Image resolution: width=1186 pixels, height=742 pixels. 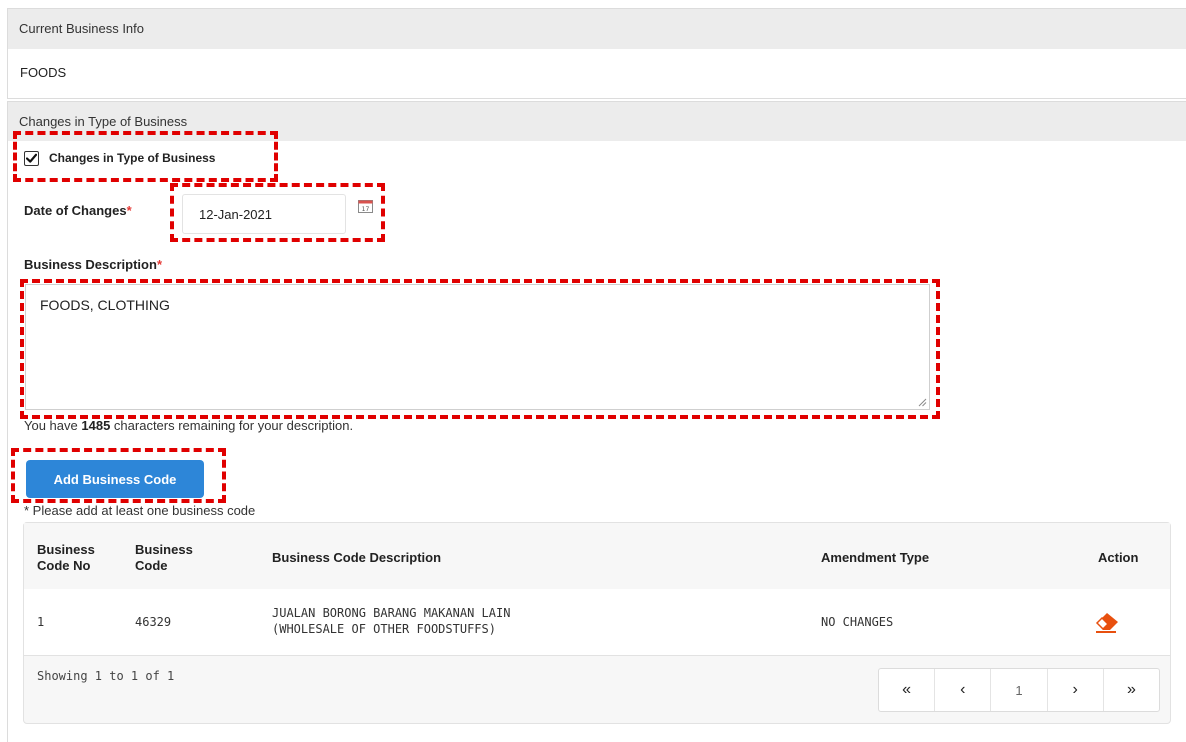 What do you see at coordinates (875, 557) in the screenshot?
I see `column-header-amendment: Amendment Type` at bounding box center [875, 557].